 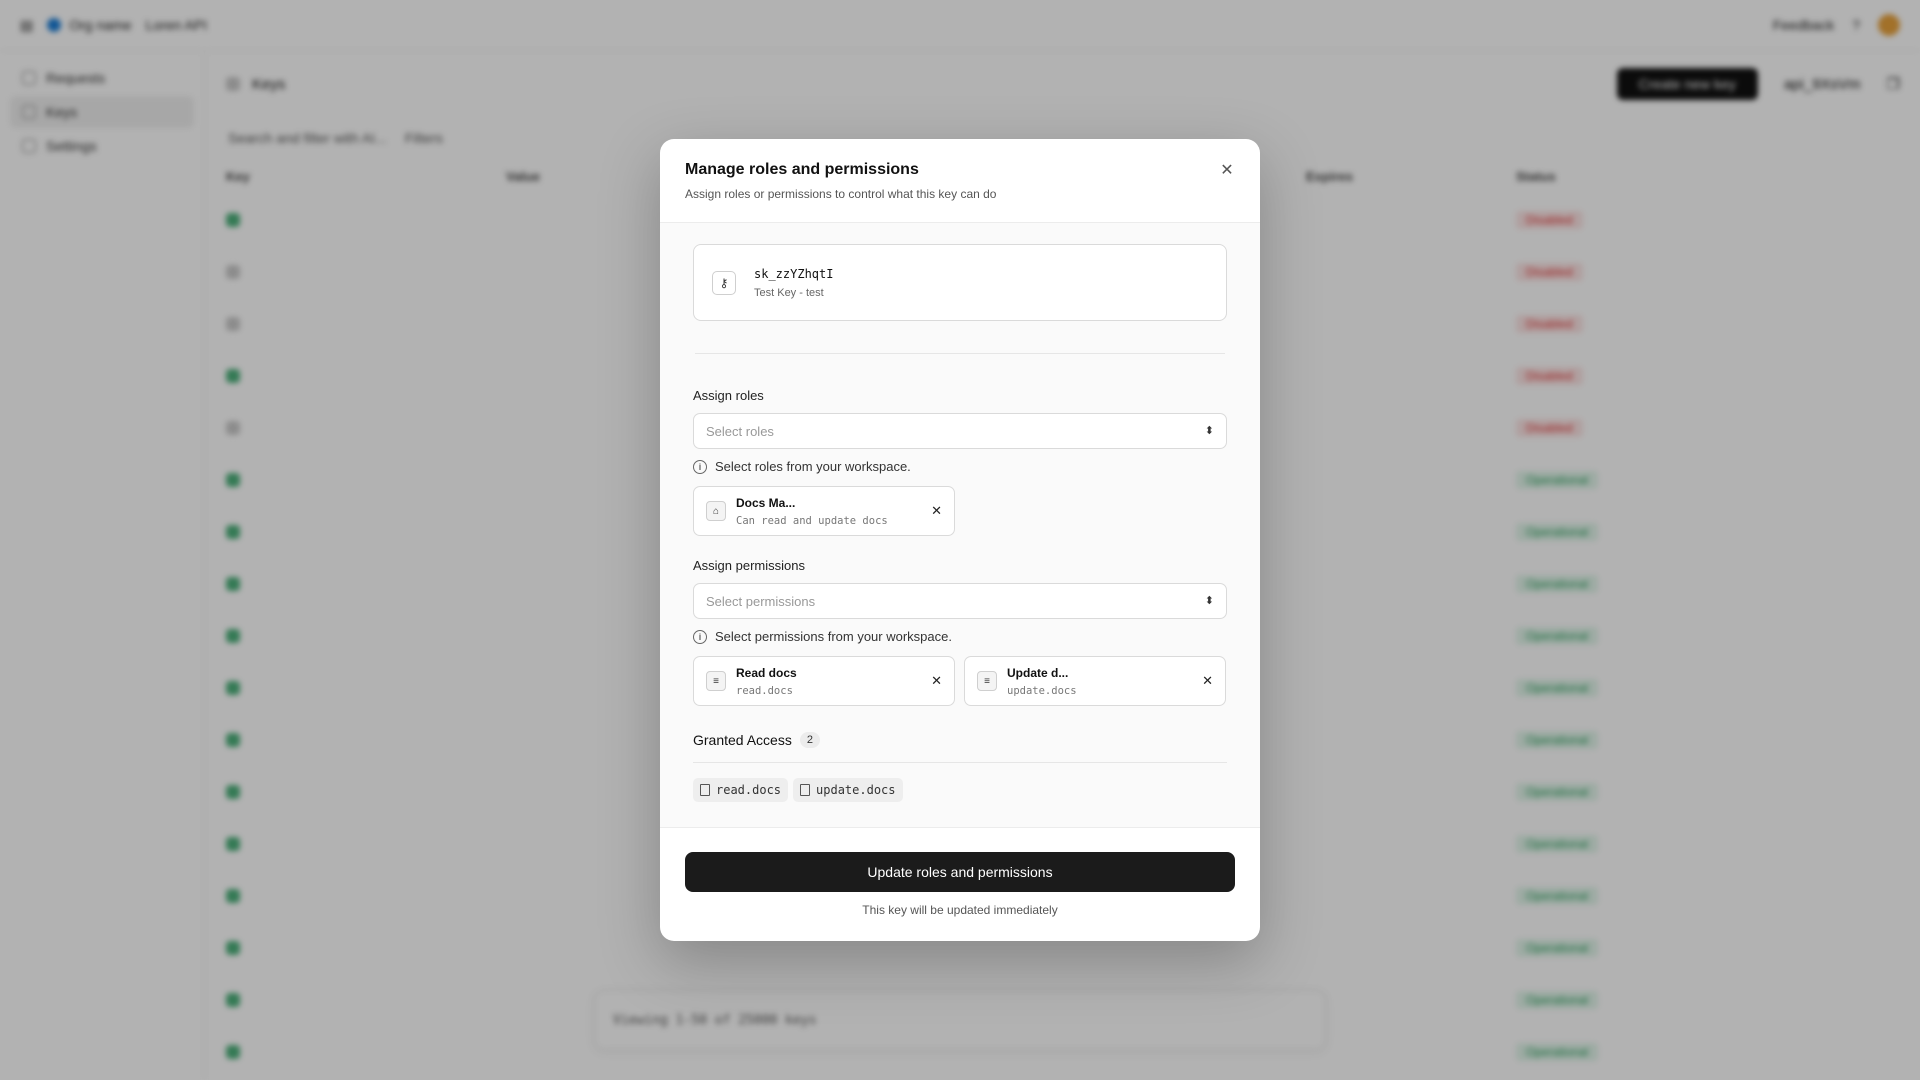 What do you see at coordinates (1095, 681) in the screenshot?
I see `permission-chip: ≡ Update d... update.docs ✕` at bounding box center [1095, 681].